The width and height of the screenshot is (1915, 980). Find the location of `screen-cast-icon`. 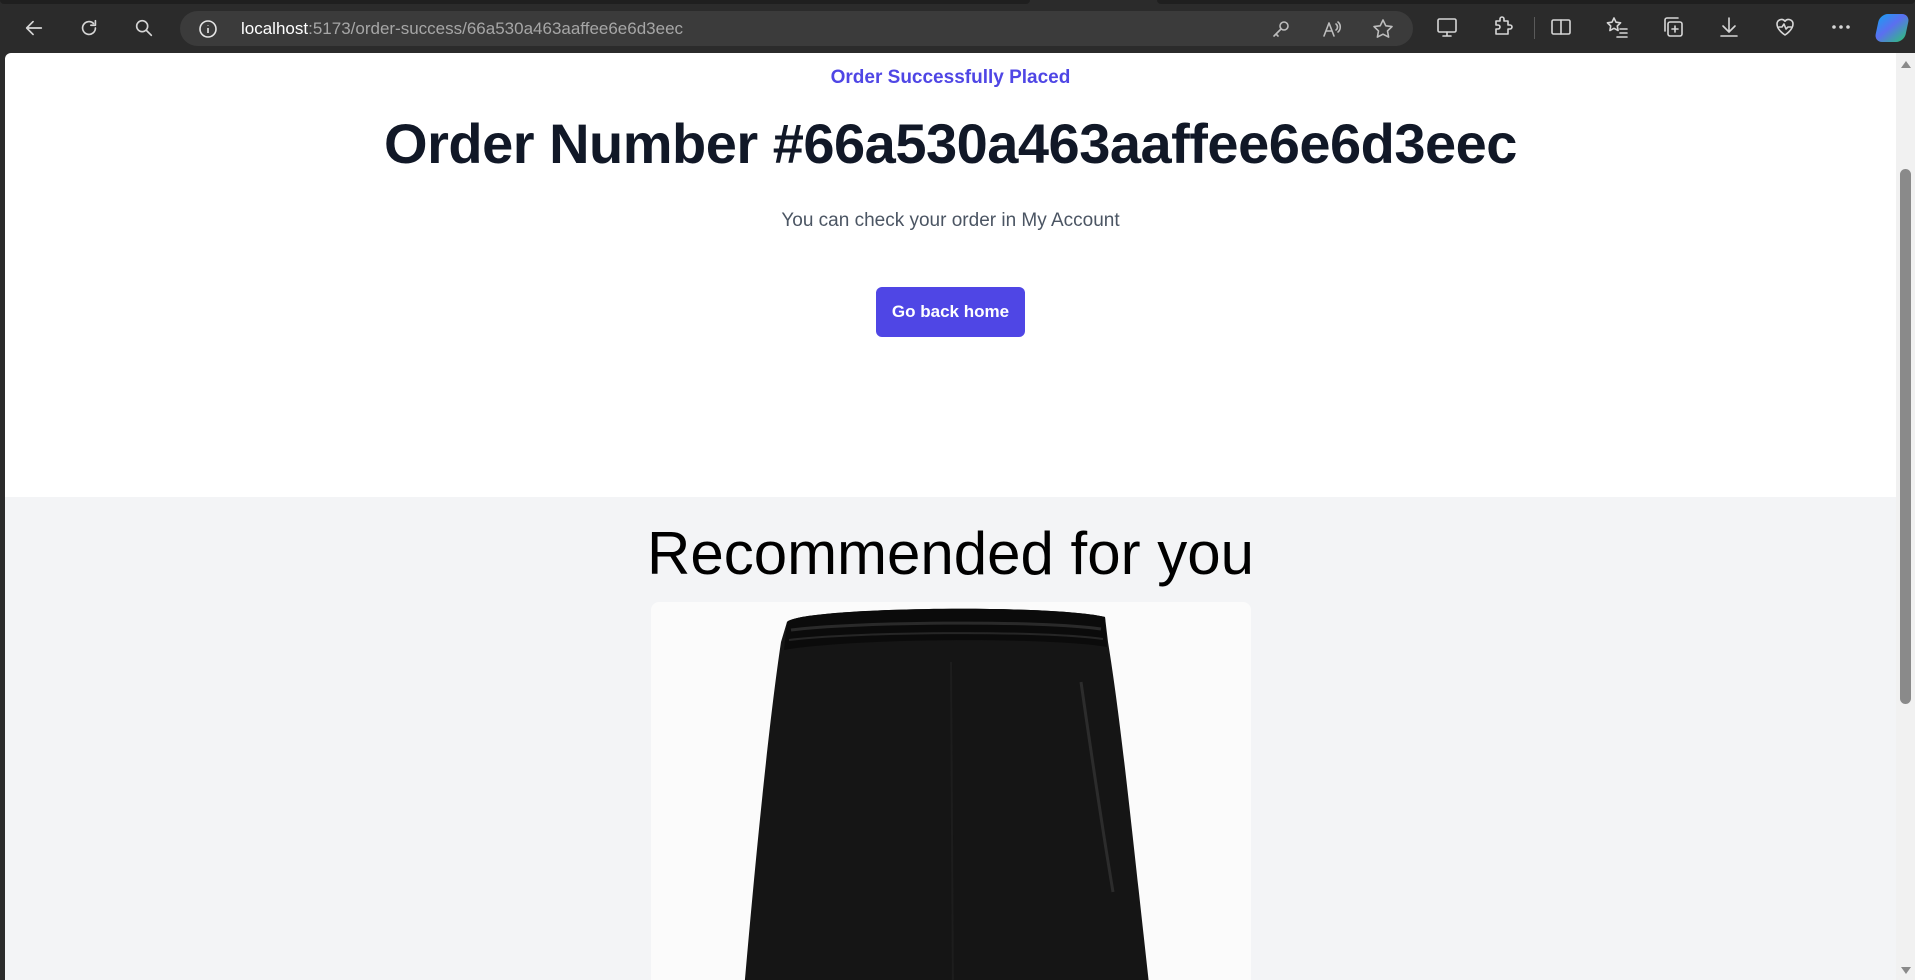

screen-cast-icon is located at coordinates (1448, 28).